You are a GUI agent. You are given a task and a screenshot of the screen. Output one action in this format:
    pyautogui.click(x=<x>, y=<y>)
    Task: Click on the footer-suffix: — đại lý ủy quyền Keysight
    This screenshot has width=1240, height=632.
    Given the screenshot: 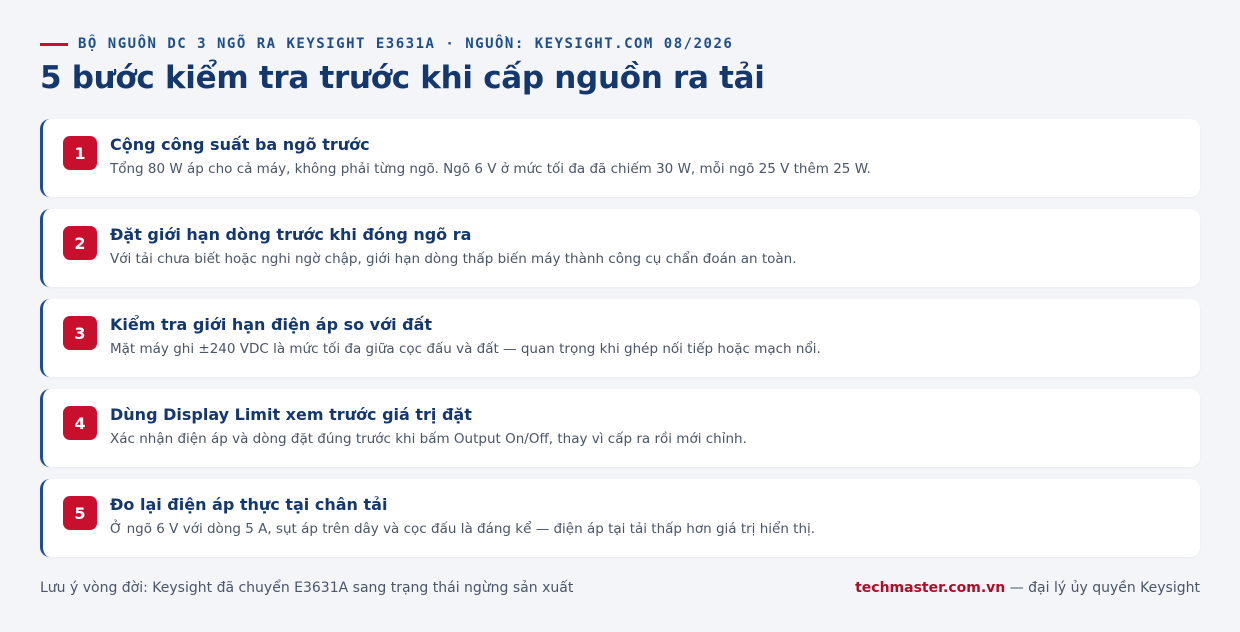 What is the action you would take?
    pyautogui.click(x=1102, y=588)
    